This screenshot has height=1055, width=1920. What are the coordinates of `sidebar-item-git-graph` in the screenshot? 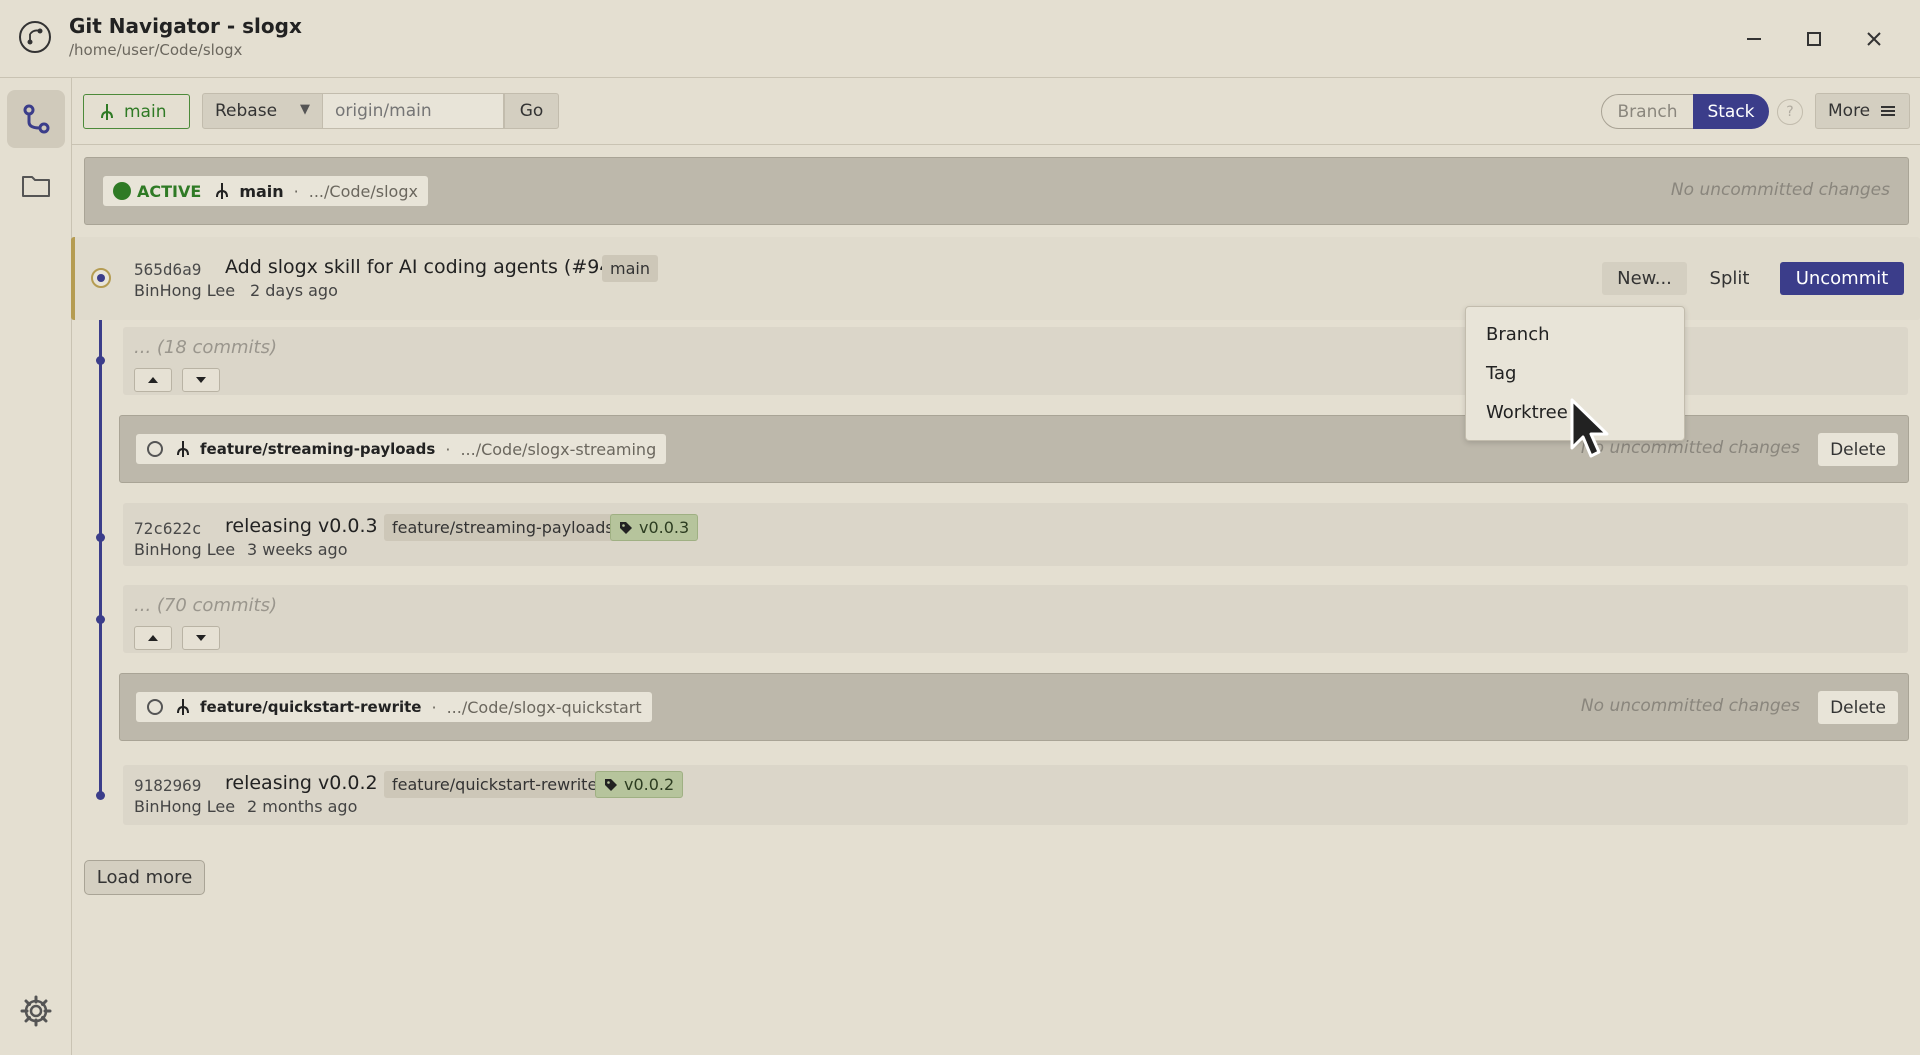 It's located at (36, 119).